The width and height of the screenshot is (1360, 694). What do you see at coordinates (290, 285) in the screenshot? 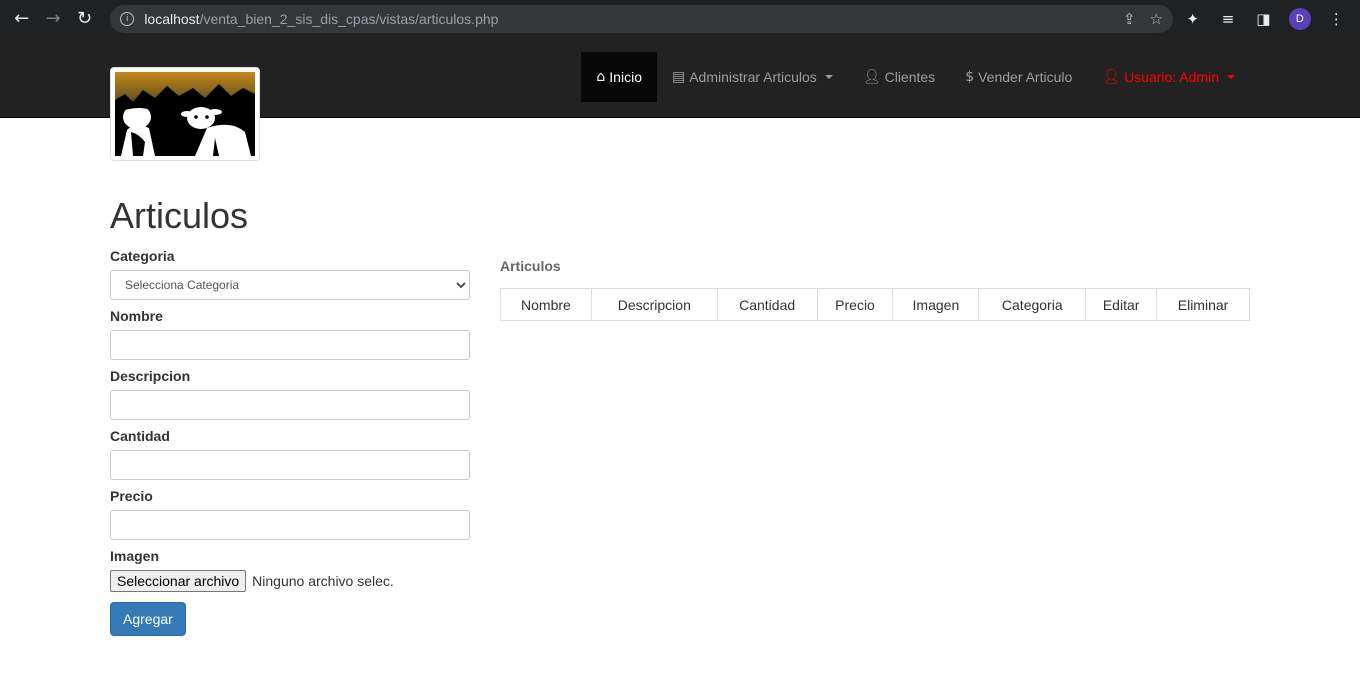
I see `categoria-select: Selecciona Categoria` at bounding box center [290, 285].